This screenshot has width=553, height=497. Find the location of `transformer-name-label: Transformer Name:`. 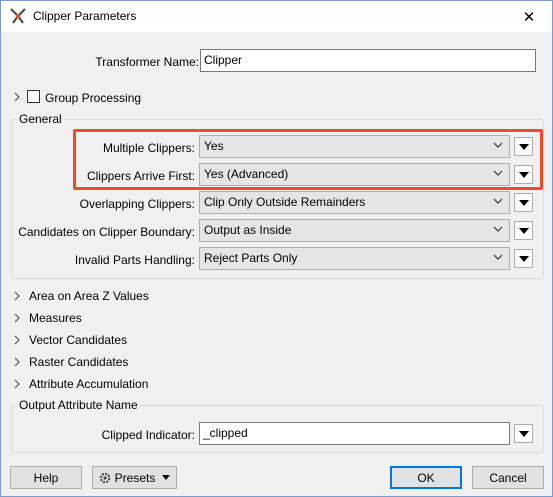

transformer-name-label: Transformer Name: is located at coordinates (147, 62).